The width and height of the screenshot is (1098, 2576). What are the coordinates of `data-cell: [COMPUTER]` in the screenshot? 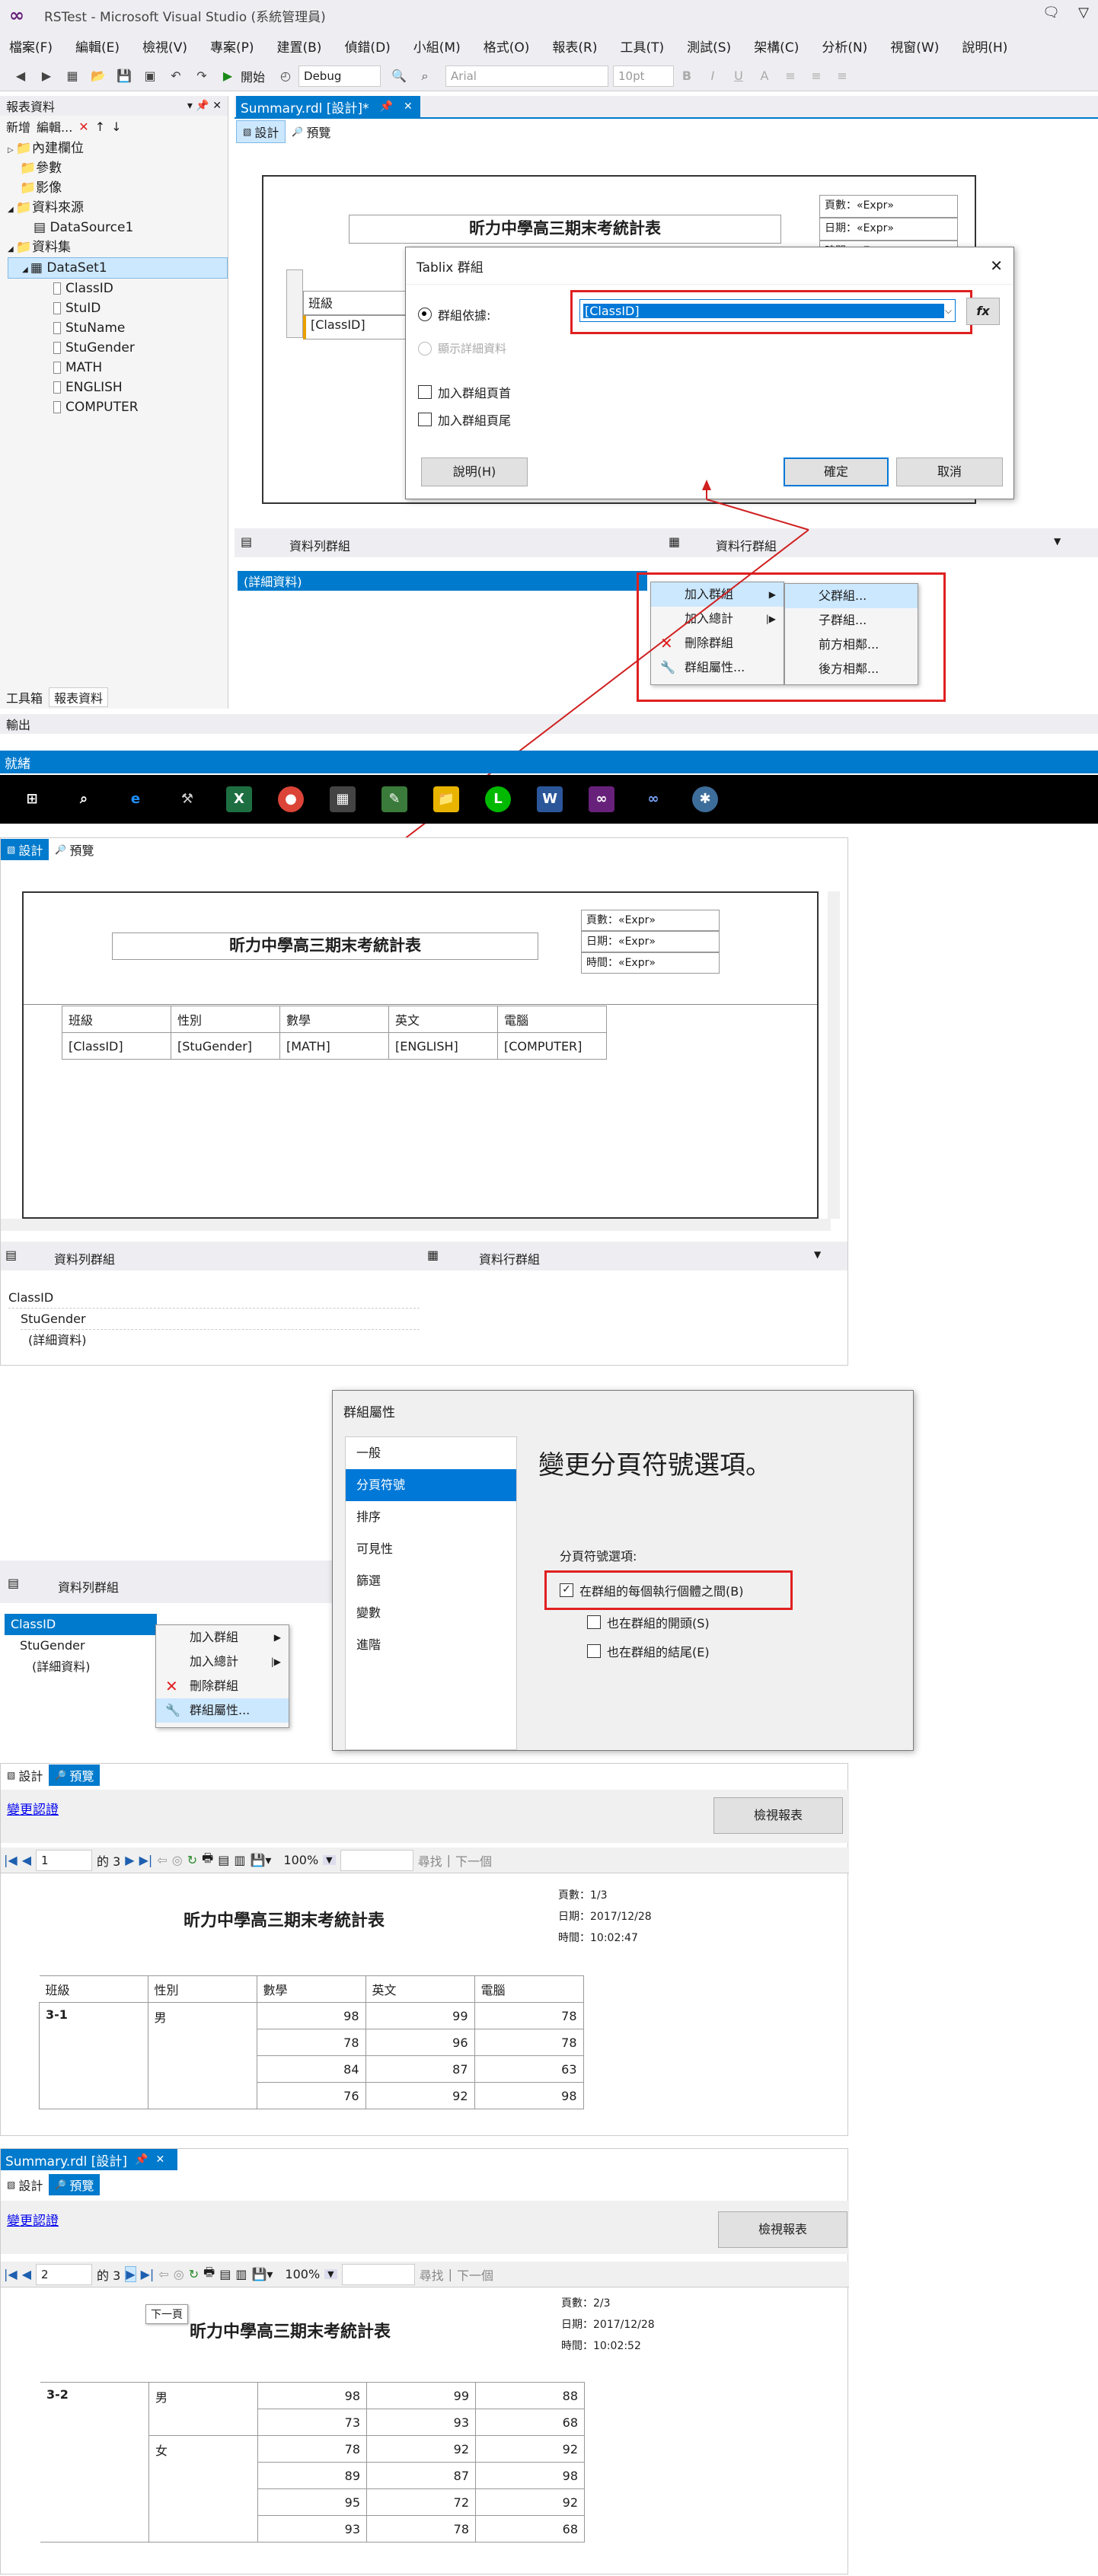 It's located at (552, 1046).